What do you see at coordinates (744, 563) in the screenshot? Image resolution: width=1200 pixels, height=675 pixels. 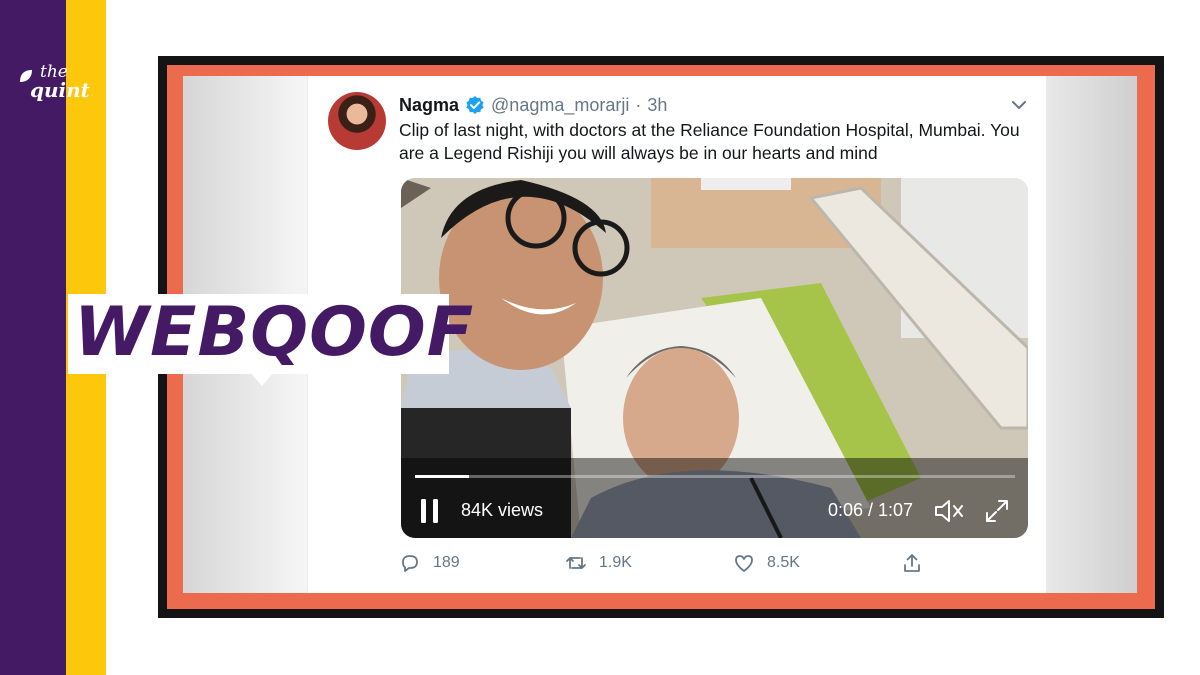 I see `like-icon` at bounding box center [744, 563].